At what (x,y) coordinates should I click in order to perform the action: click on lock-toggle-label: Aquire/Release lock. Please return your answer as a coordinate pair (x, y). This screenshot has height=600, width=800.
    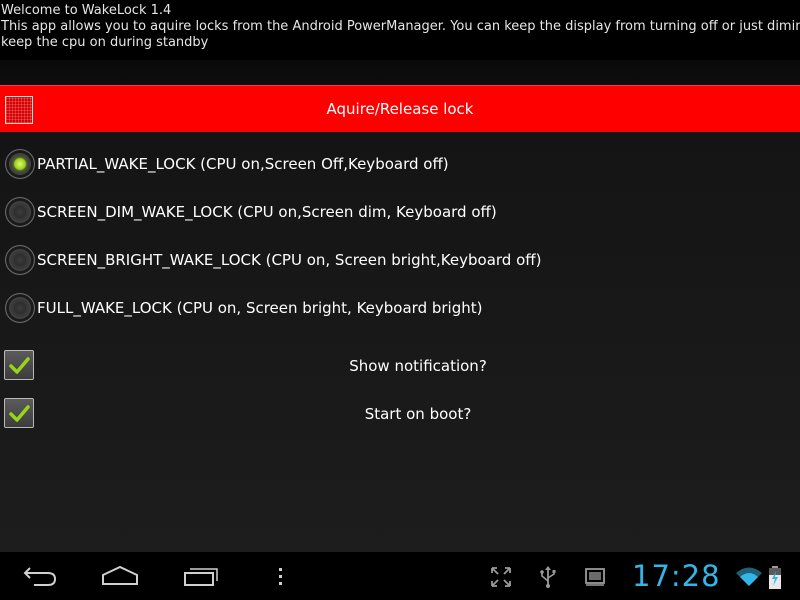
    Looking at the image, I should click on (400, 109).